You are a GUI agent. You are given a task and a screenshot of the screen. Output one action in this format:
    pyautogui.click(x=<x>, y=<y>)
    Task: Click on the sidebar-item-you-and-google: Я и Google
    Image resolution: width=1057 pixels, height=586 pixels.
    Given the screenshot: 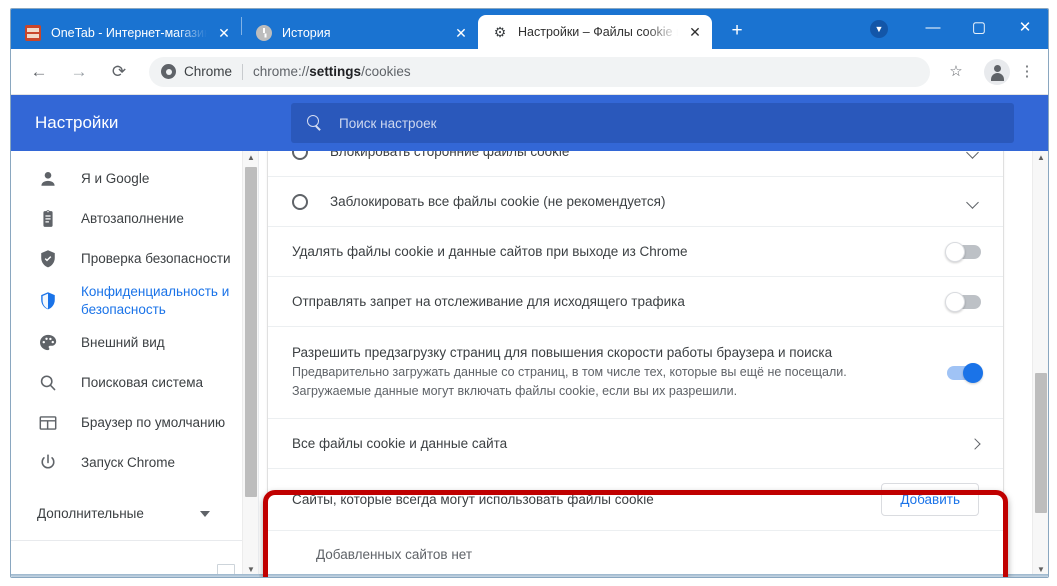 What is the action you would take?
    pyautogui.click(x=134, y=179)
    